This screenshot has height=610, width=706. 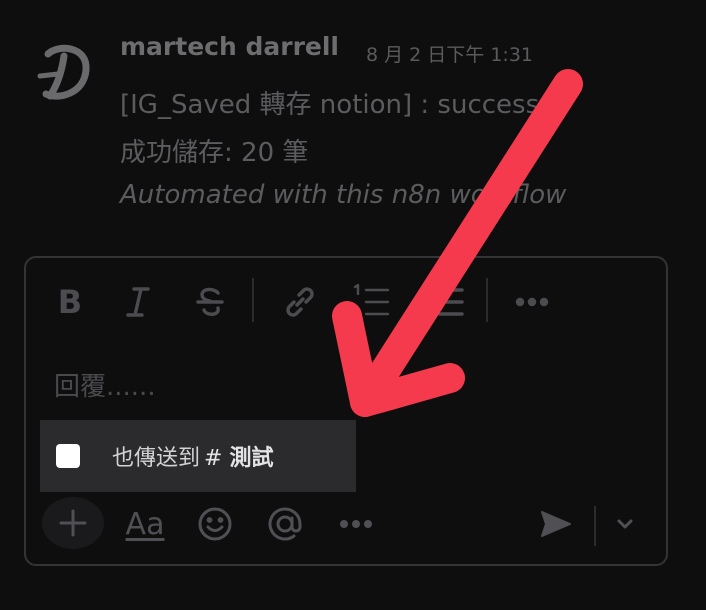 I want to click on emoji-icon, so click(x=215, y=524).